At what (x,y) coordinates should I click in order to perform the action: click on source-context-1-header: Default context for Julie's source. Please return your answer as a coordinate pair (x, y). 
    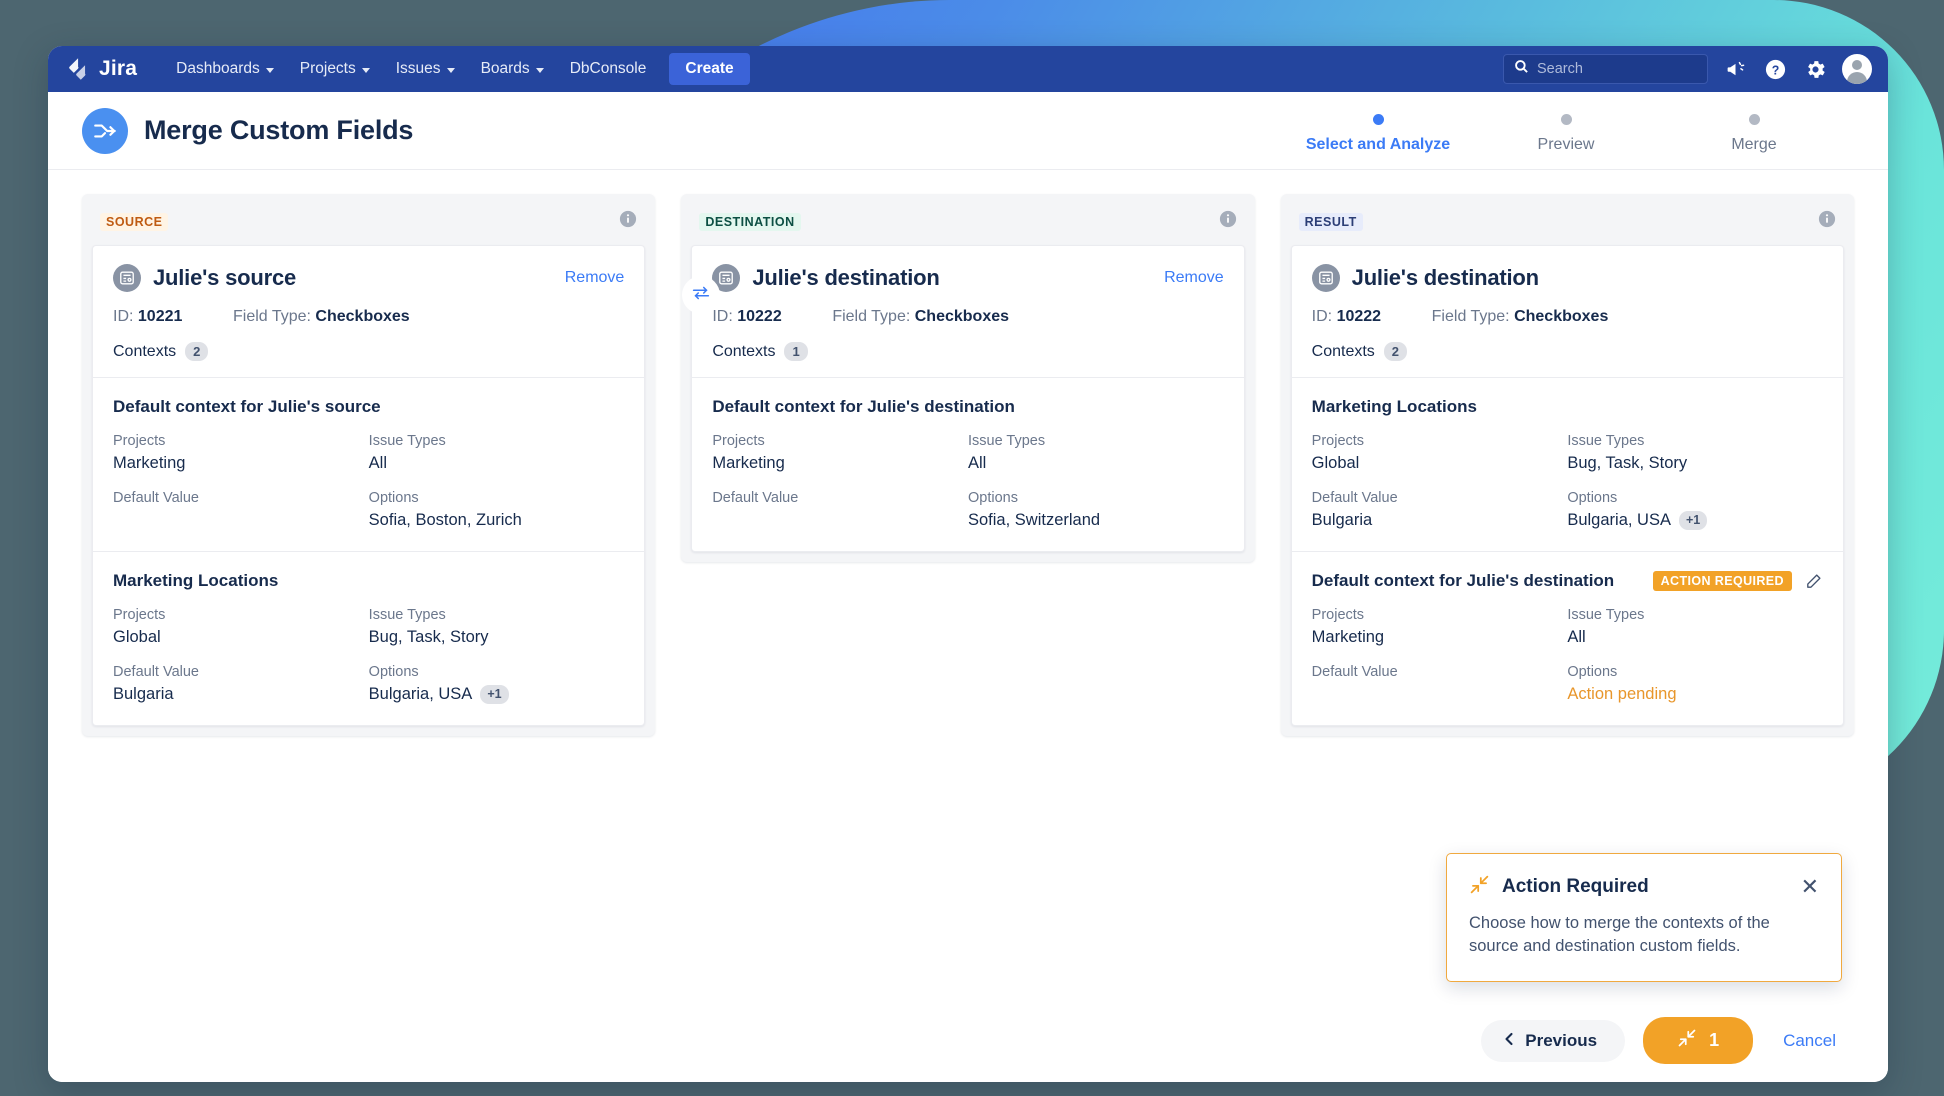
    Looking at the image, I should click on (368, 407).